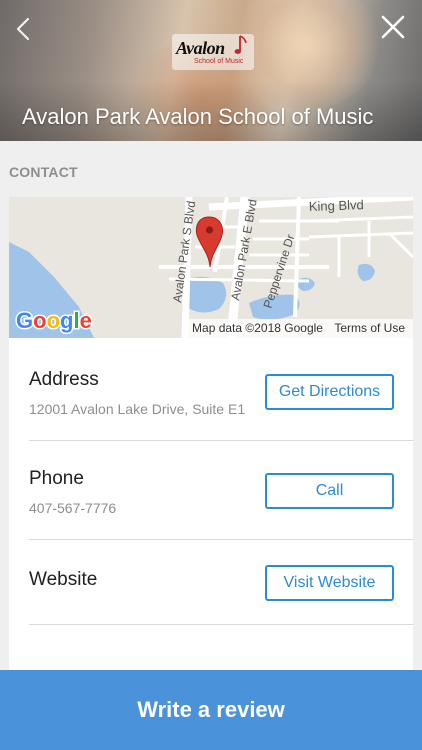 Image resolution: width=422 pixels, height=750 pixels. I want to click on school-logo: Avalon School of Music, so click(213, 52).